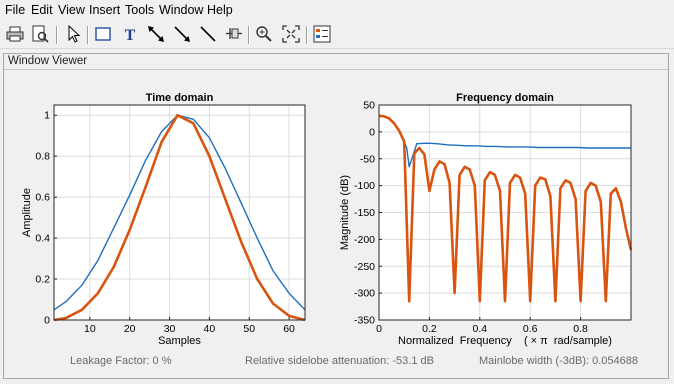  Describe the element at coordinates (429, 329) in the screenshot. I see `x-tick-label: 0.2` at that location.